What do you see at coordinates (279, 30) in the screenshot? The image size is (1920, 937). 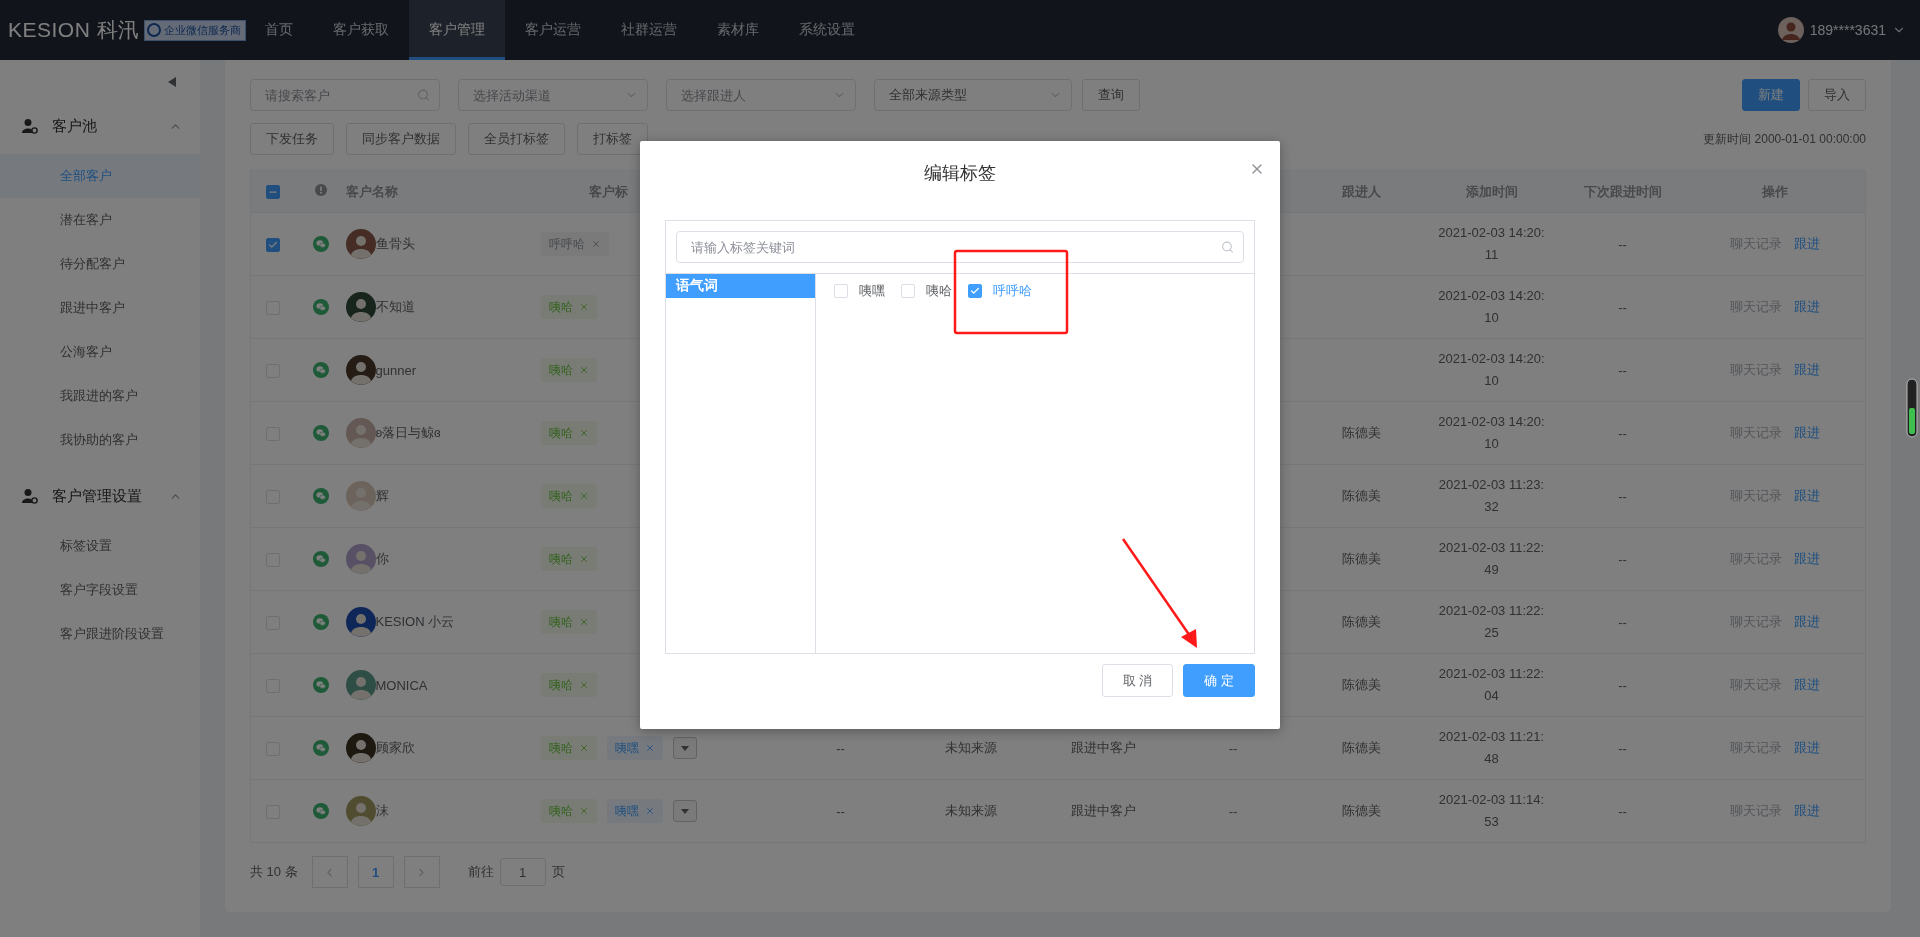 I see `nav-tab: 首页` at bounding box center [279, 30].